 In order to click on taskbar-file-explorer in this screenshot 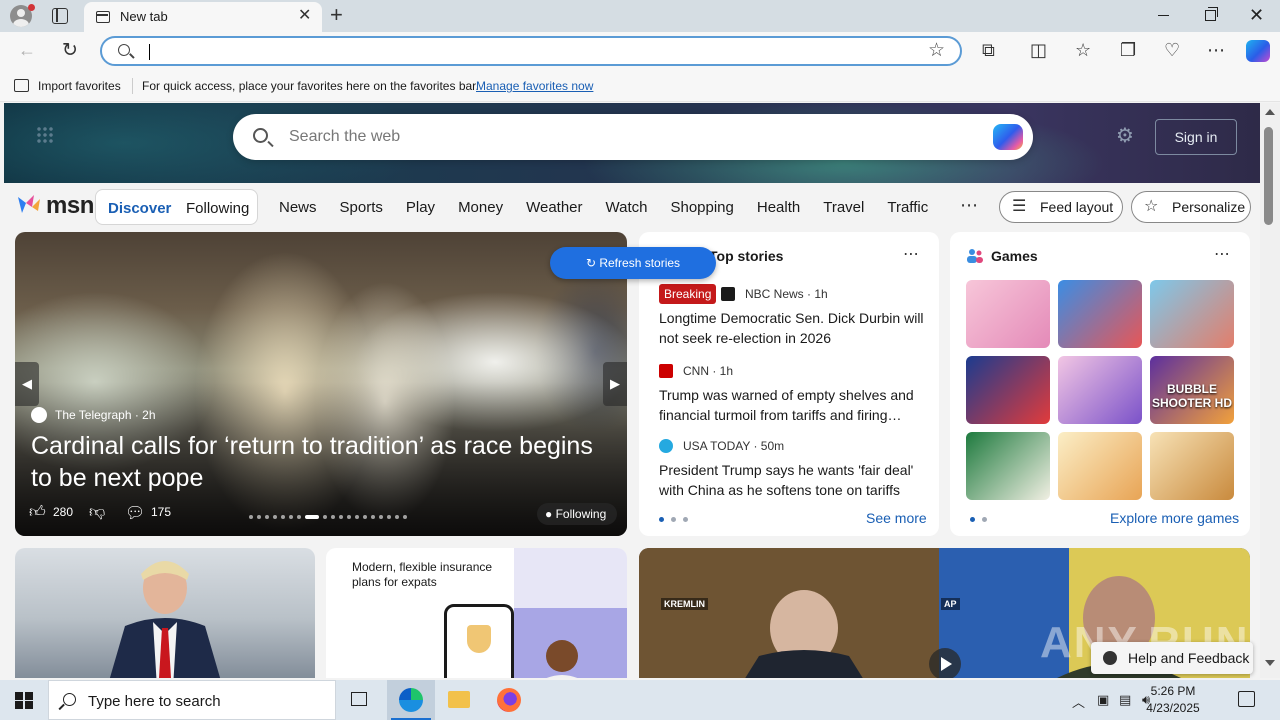, I will do `click(459, 700)`.